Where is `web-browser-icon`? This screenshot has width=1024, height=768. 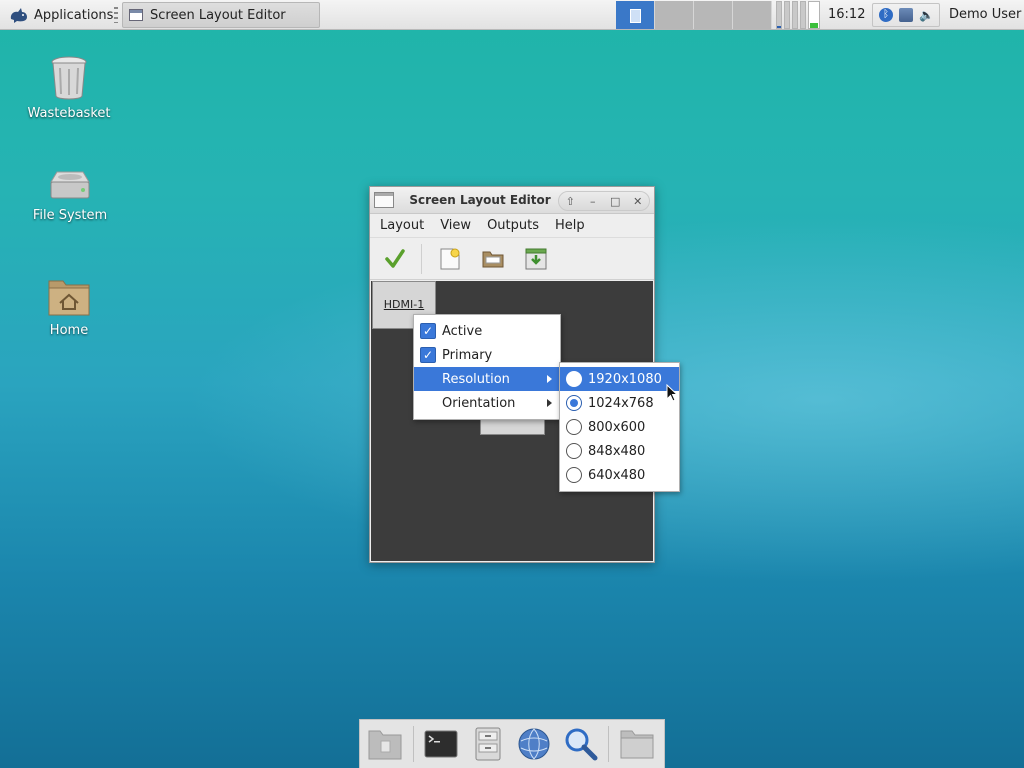 web-browser-icon is located at coordinates (534, 744).